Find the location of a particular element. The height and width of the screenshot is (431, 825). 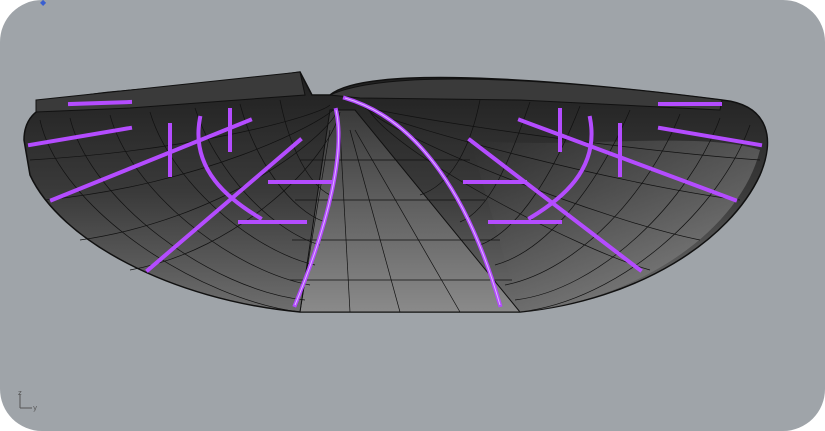

axis-y-label: y is located at coordinates (35, 408).